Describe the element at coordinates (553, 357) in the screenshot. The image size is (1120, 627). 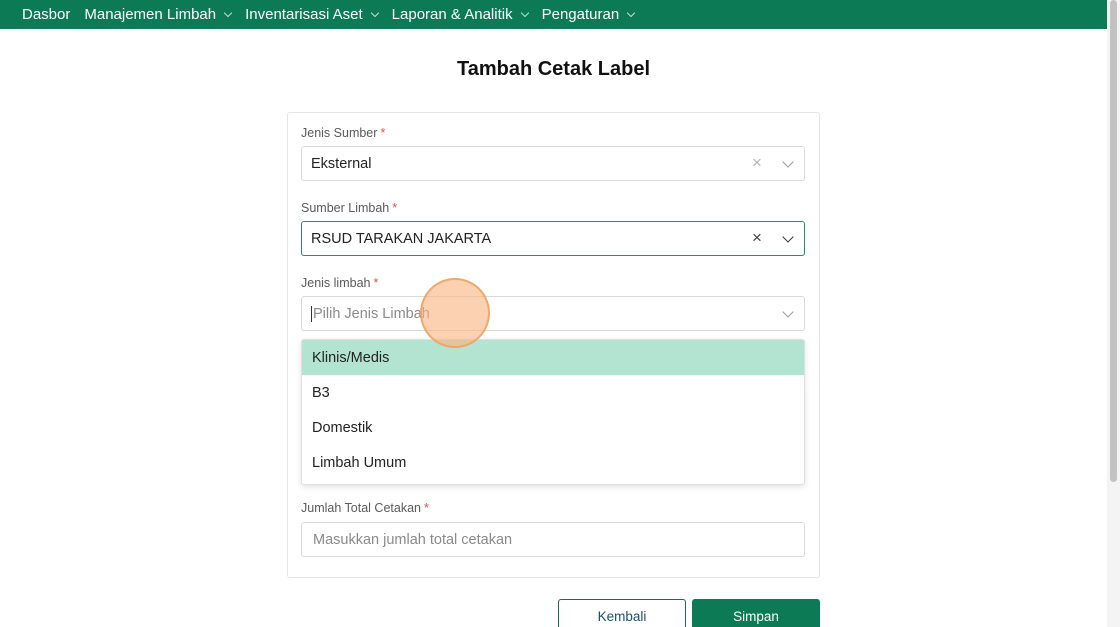
I see `option-klinis-medis: Klinis/Medis` at that location.